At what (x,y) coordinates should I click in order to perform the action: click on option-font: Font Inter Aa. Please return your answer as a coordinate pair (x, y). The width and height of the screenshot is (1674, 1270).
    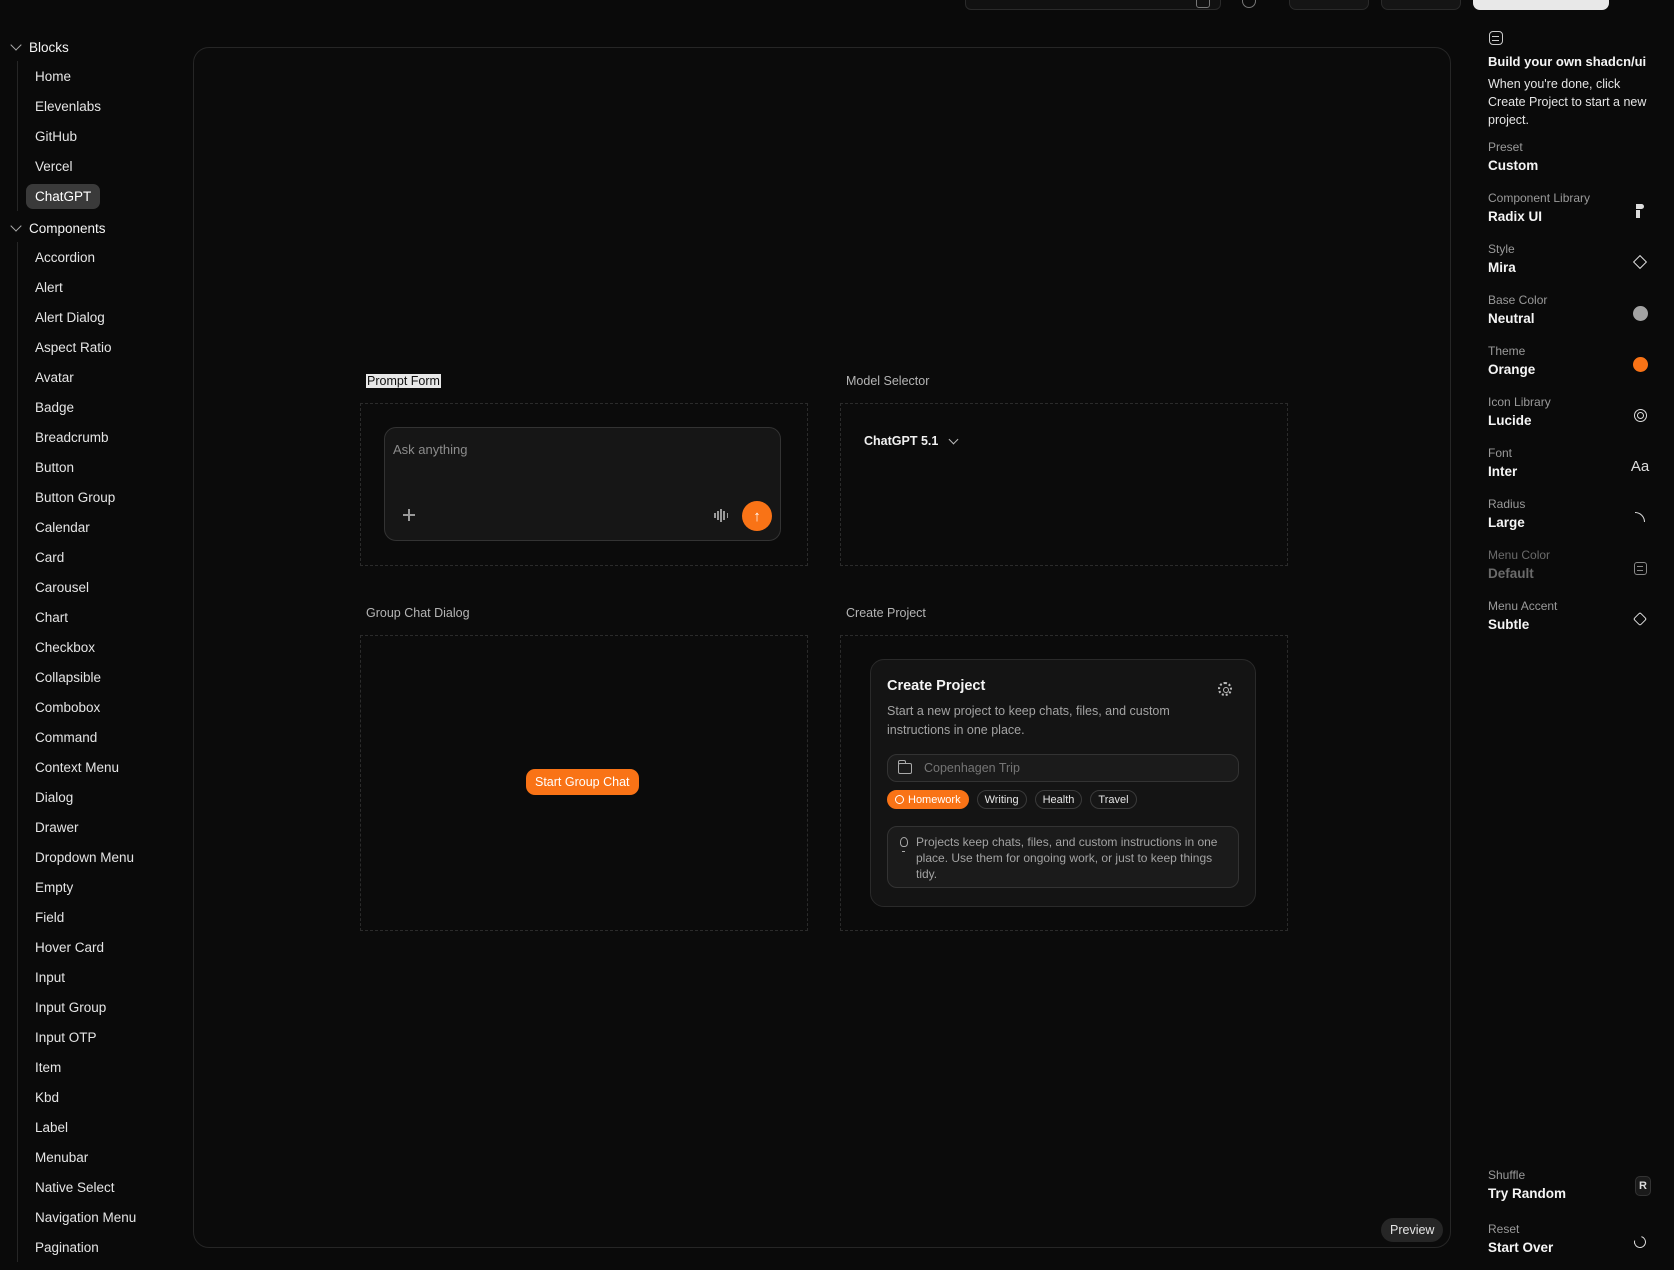
    Looking at the image, I should click on (1568, 466).